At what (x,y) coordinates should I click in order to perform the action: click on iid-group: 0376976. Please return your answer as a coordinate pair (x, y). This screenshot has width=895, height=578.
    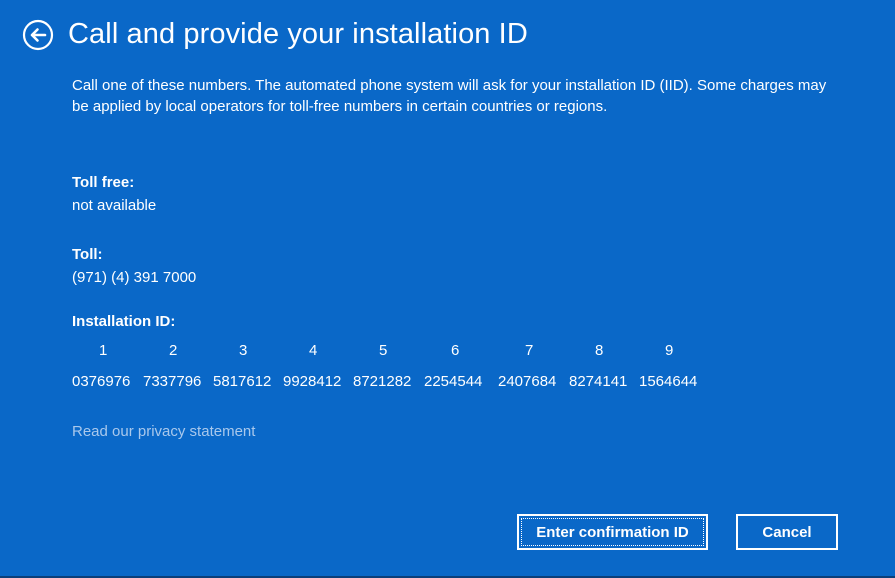
    Looking at the image, I should click on (101, 381).